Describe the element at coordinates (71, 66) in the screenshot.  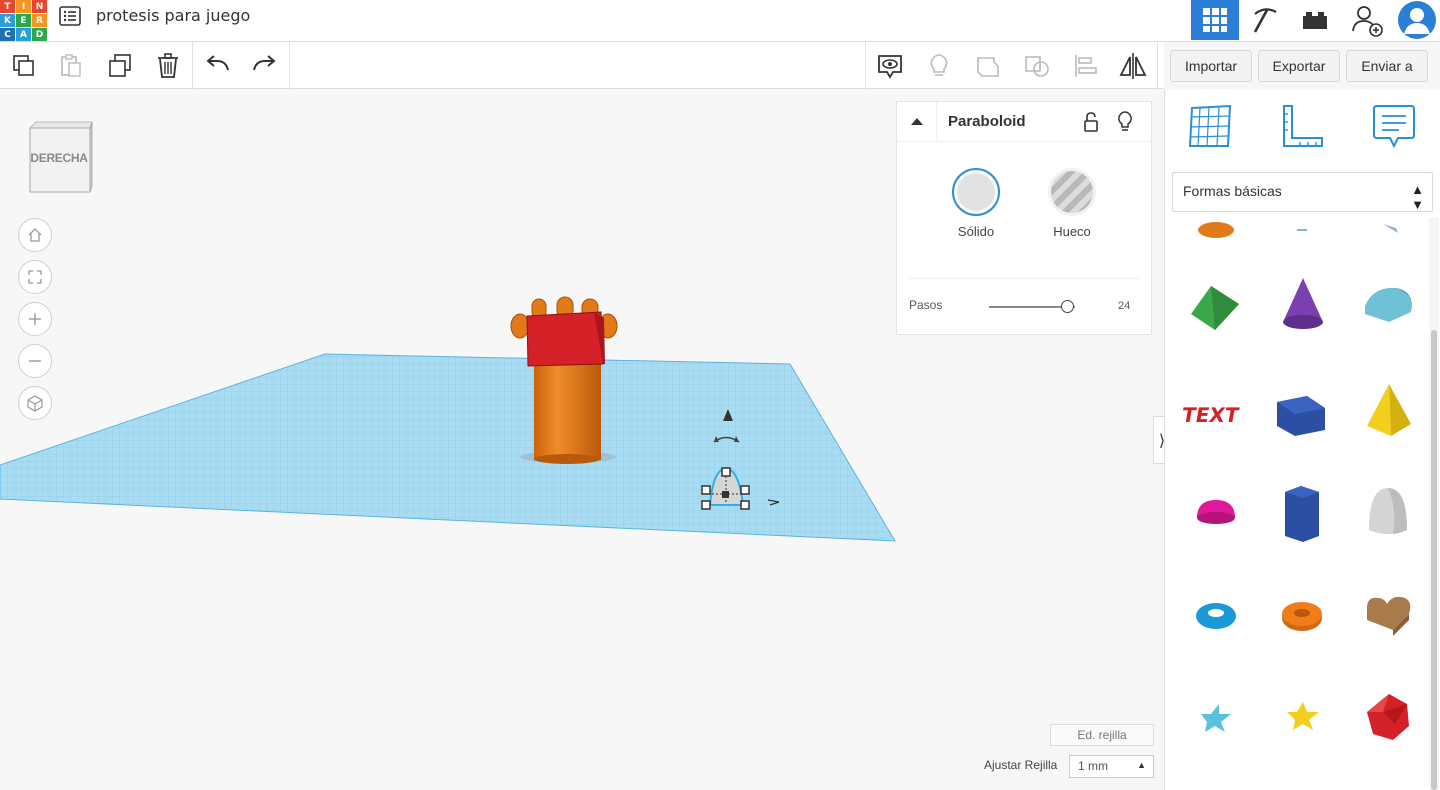
I see `paste-icon` at that location.